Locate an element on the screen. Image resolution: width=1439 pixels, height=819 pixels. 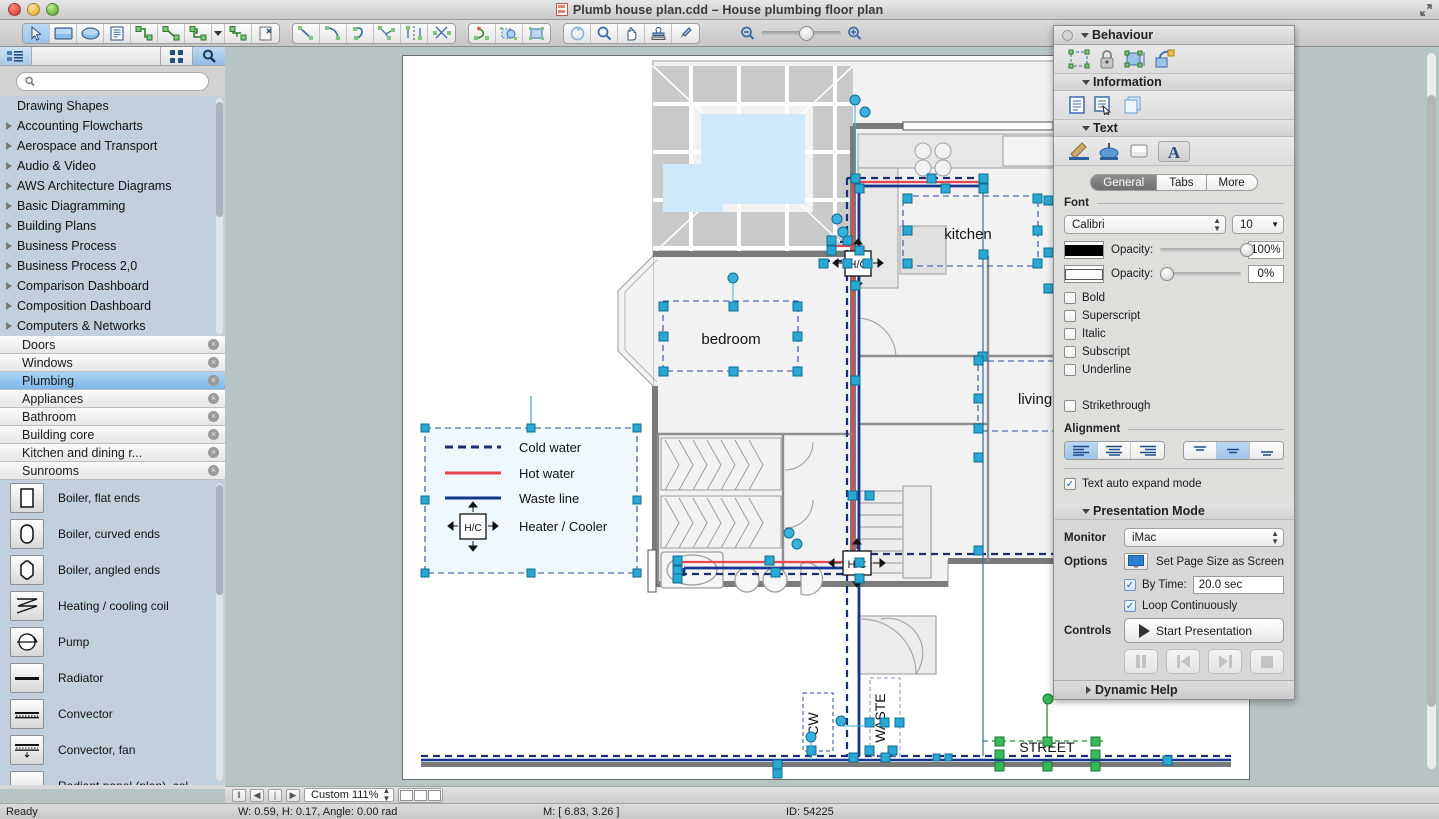
presentation-section-header: Presentation Mode is located at coordinates (1174, 511).